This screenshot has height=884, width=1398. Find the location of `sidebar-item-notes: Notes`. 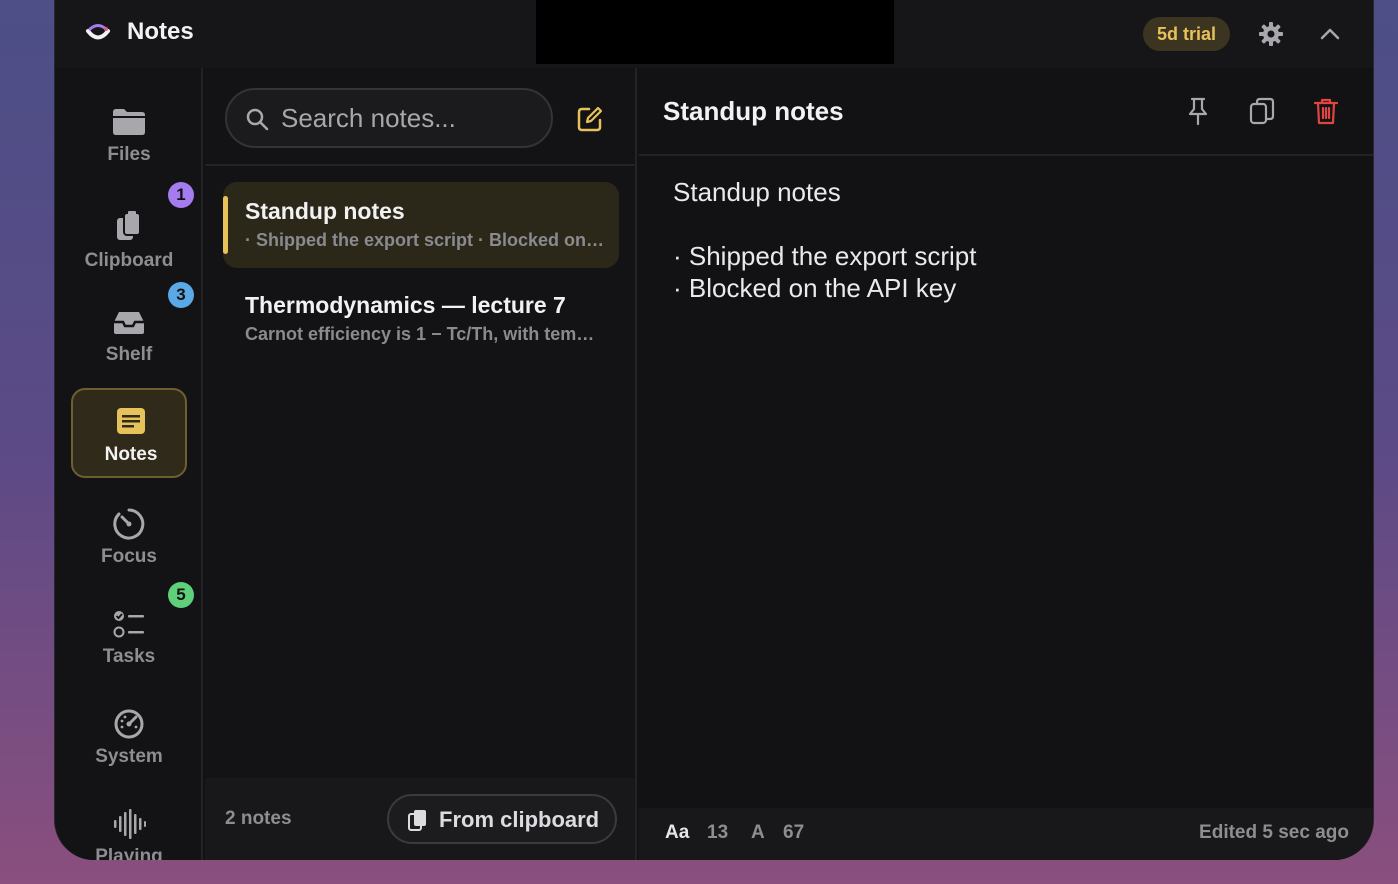

sidebar-item-notes: Notes is located at coordinates (129, 433).